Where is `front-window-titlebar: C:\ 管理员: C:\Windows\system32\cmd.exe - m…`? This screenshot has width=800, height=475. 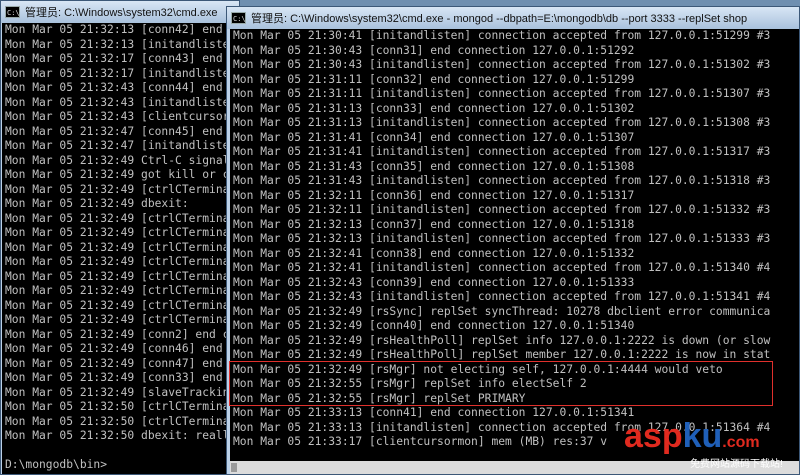 front-window-titlebar: C:\ 管理员: C:\Windows\system32\cmd.exe - m… is located at coordinates (513, 18).